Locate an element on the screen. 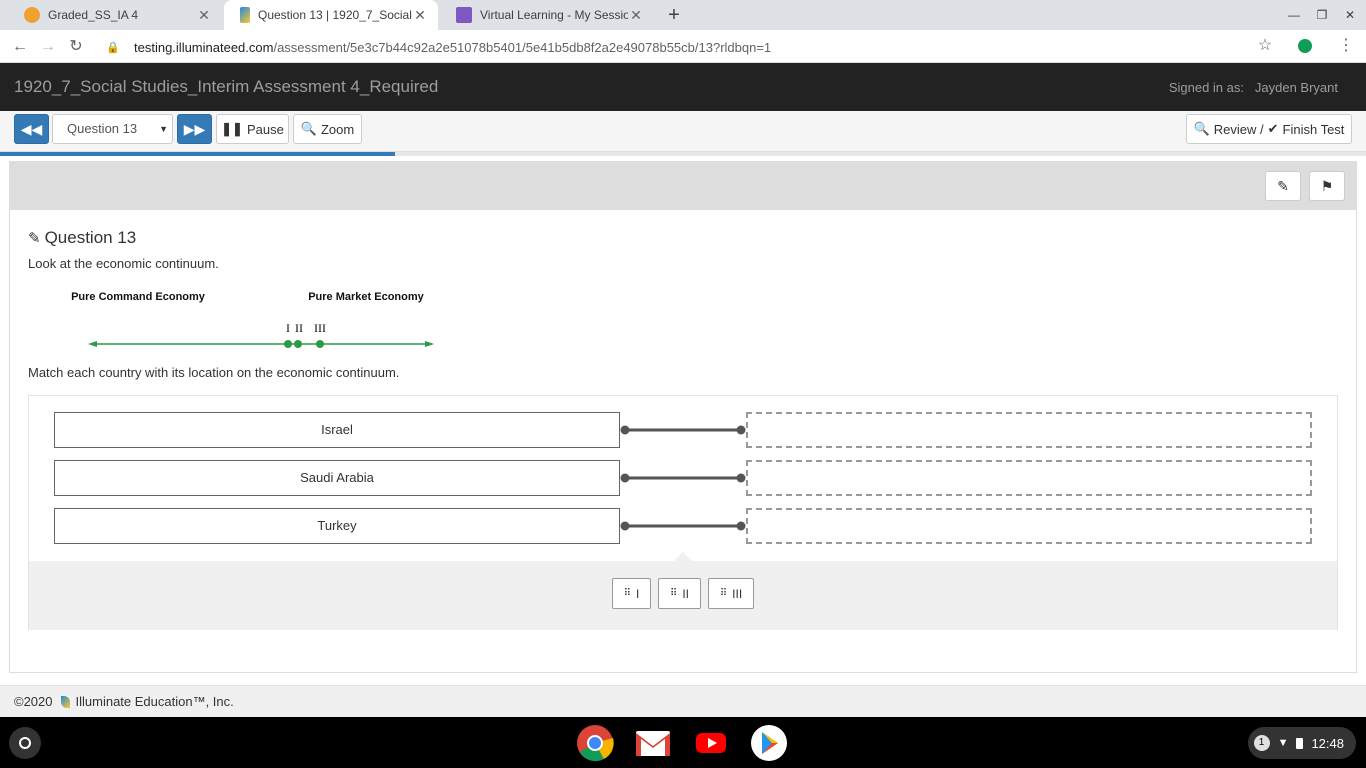 The width and height of the screenshot is (1366, 768). continuum-point-III is located at coordinates (320, 344).